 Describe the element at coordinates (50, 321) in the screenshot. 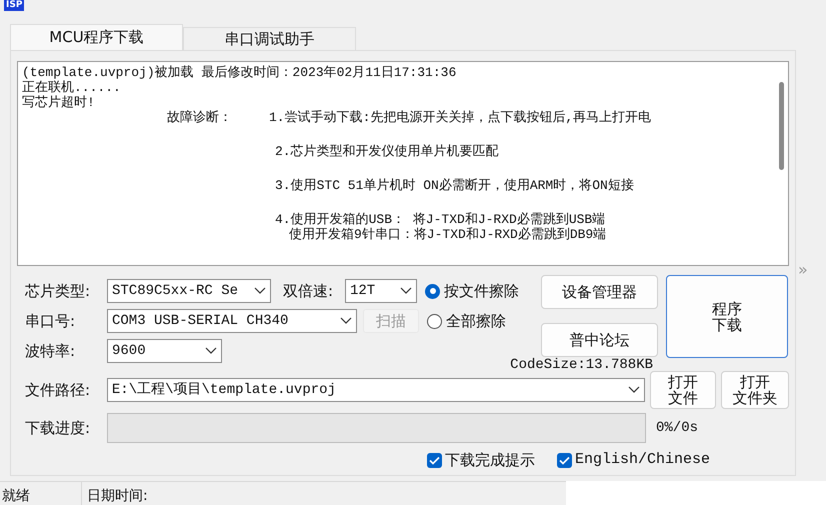

I see `port-label: 串口号:` at that location.